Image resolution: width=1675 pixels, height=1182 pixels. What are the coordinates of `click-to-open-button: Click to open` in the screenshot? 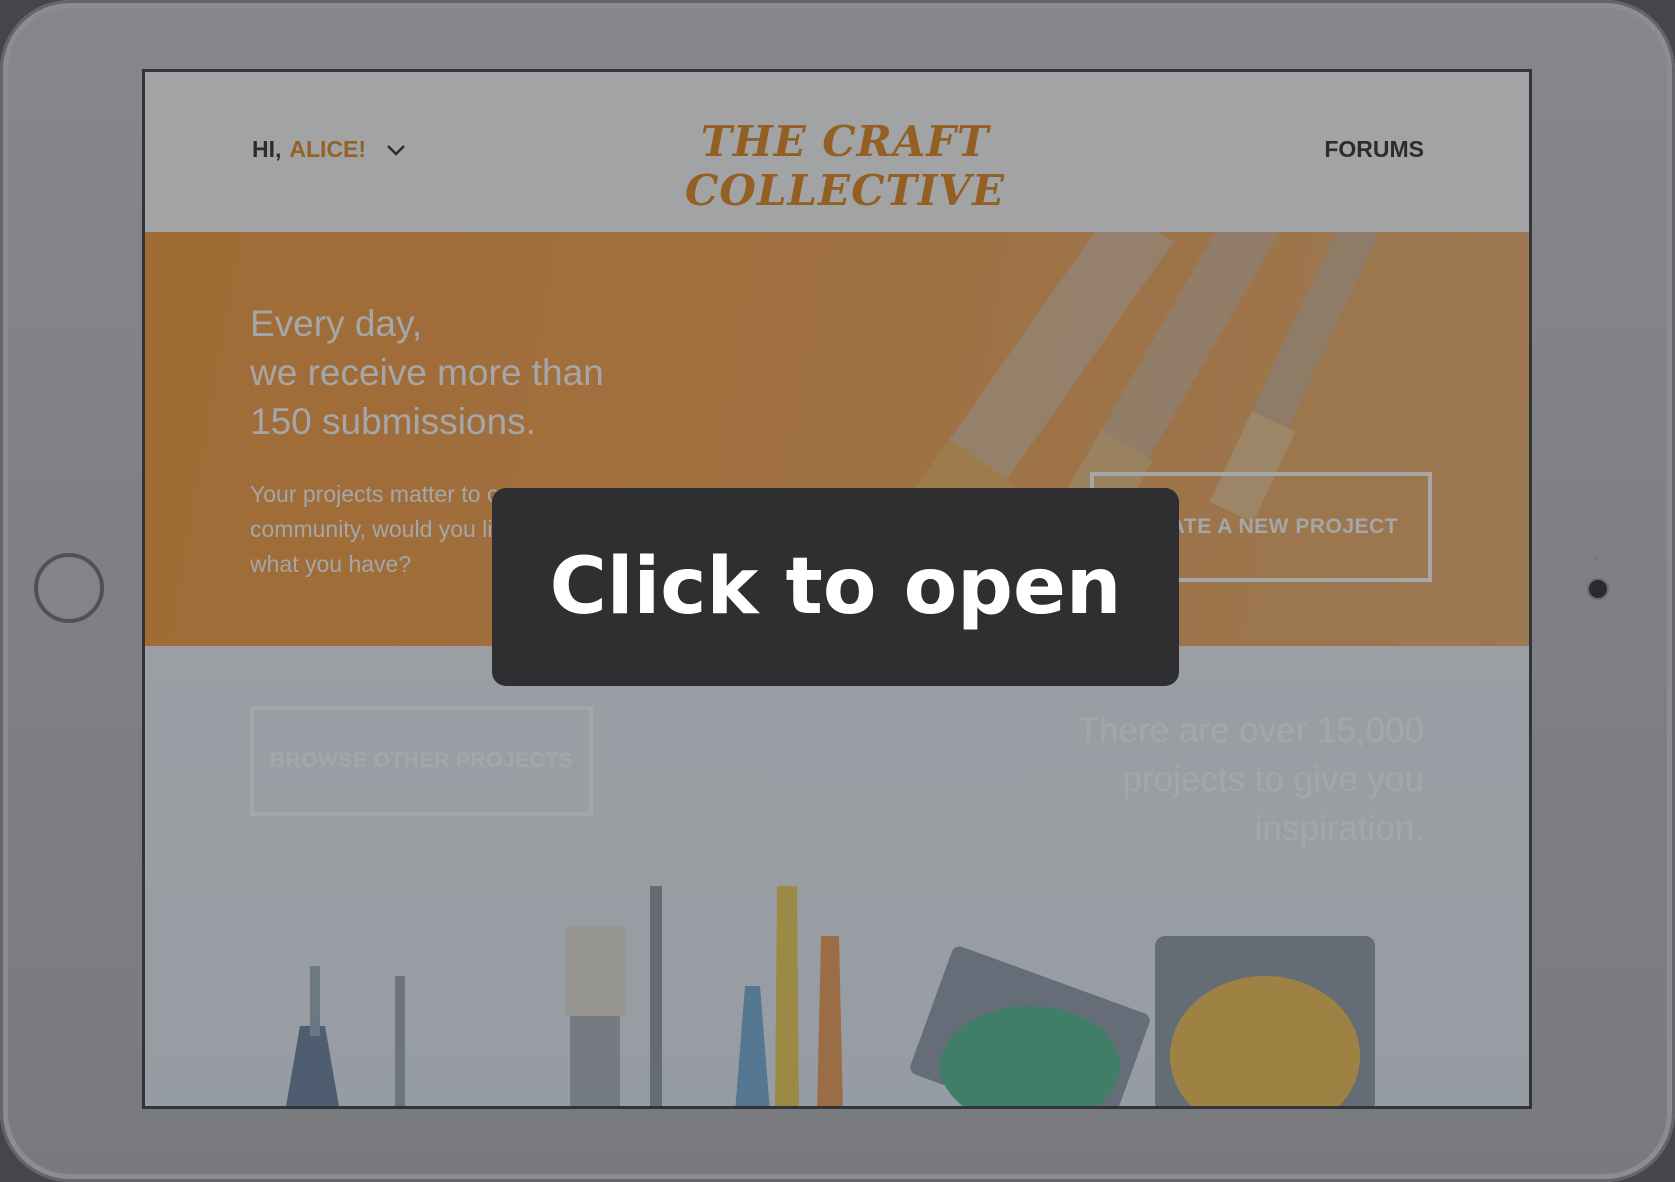 It's located at (835, 587).